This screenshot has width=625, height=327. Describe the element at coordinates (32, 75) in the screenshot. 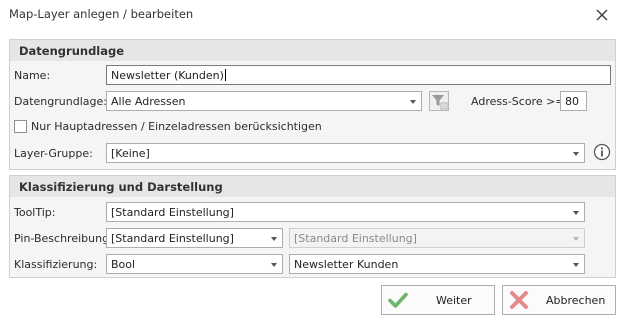

I see `name-label: Name:` at that location.